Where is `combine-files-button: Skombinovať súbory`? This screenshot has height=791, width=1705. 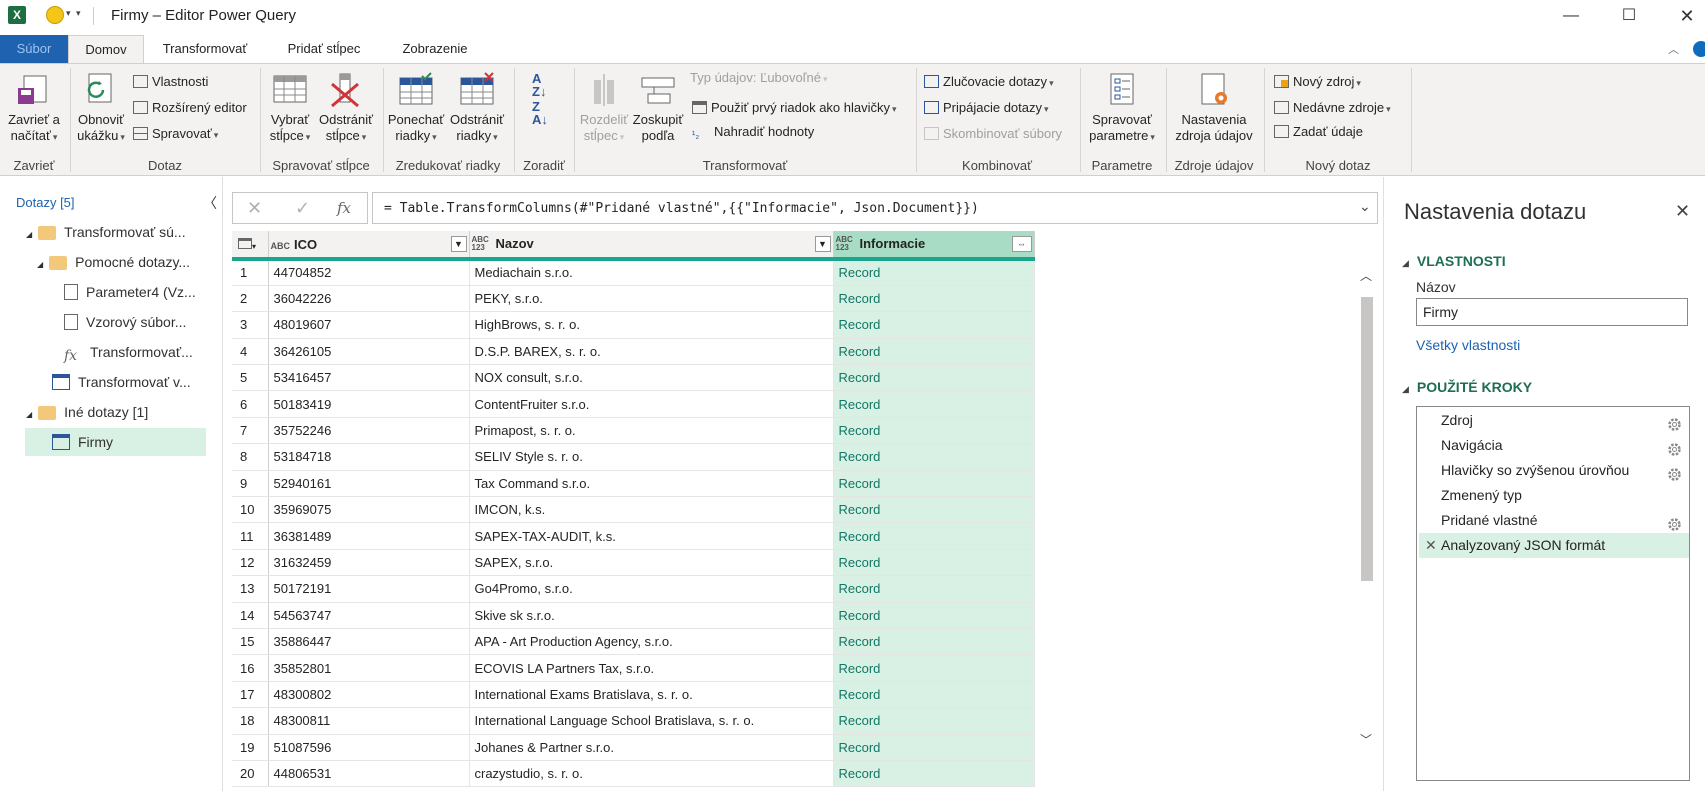
combine-files-button: Skombinovať súbory is located at coordinates (993, 134).